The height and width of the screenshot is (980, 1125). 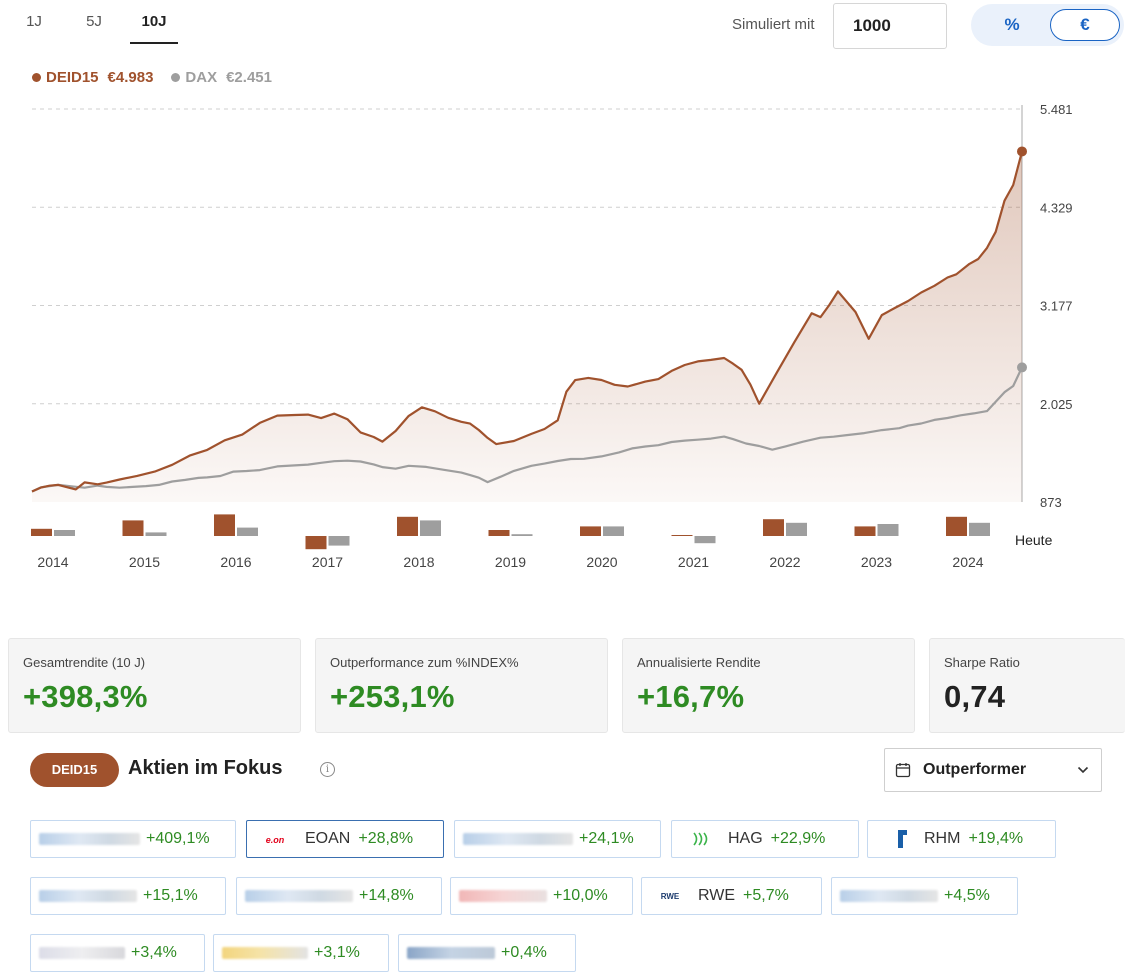 I want to click on stock-chip-1: +409,1%, so click(x=133, y=839).